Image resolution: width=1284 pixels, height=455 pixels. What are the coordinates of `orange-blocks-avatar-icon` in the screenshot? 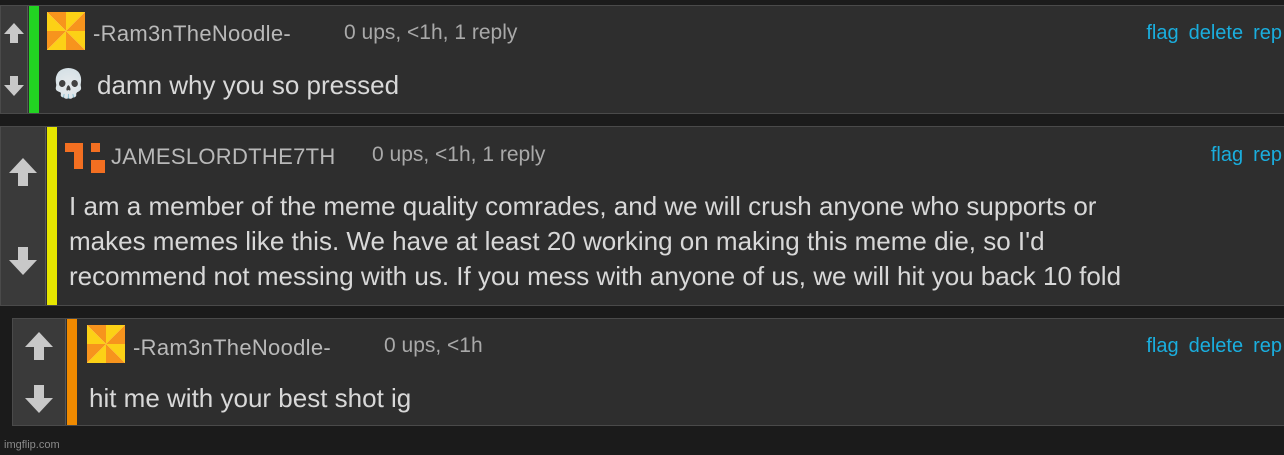 It's located at (85, 158).